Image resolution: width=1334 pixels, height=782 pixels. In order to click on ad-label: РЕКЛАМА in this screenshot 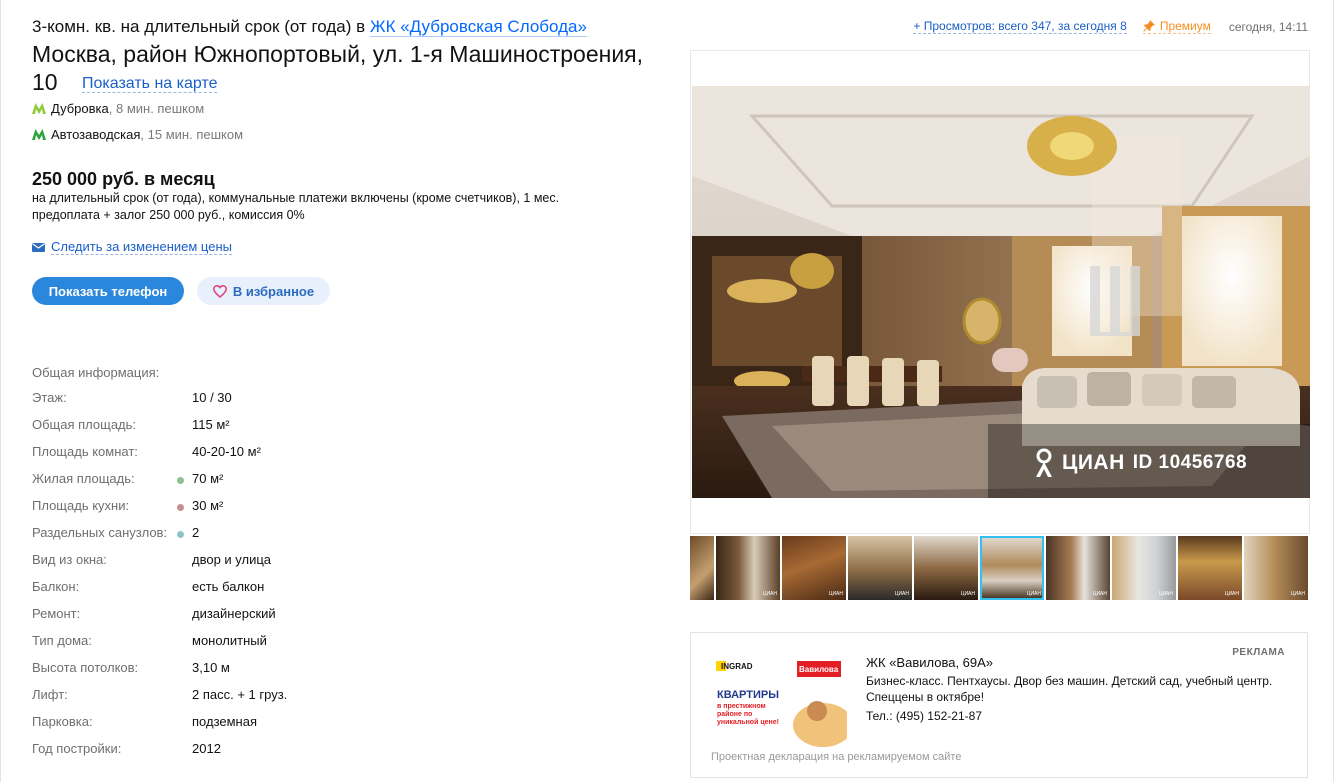, I will do `click(1258, 652)`.